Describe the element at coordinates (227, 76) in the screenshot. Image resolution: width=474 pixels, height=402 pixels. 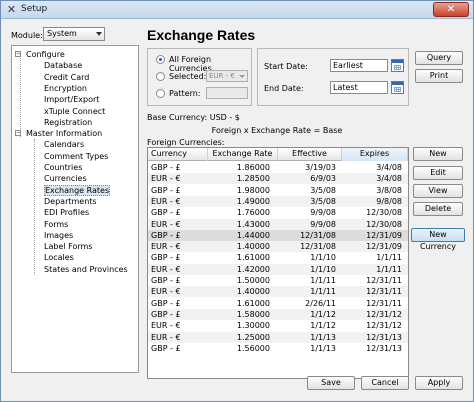
I see `selected-currency-combo: EUR - €` at that location.